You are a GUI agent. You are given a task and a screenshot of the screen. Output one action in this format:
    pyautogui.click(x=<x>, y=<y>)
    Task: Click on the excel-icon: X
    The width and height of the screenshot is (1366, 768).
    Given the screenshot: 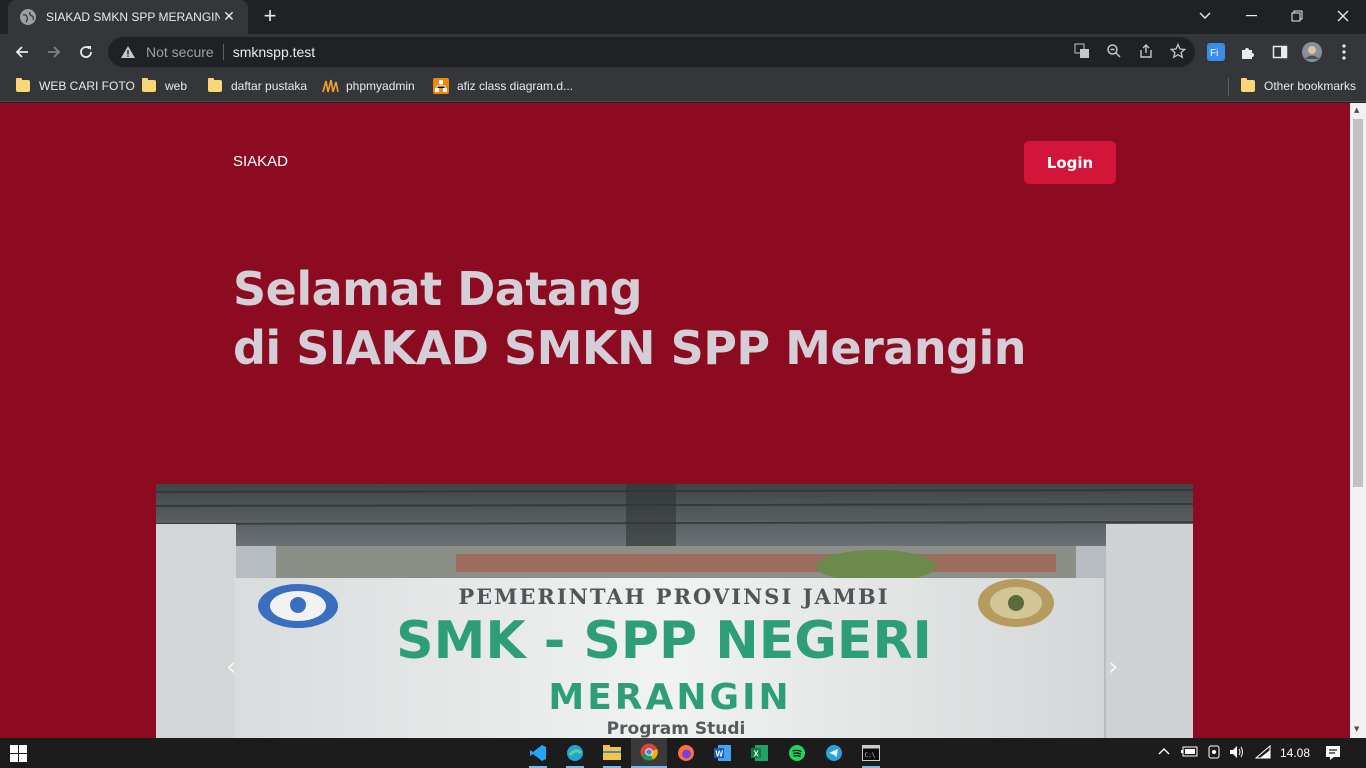 What is the action you would take?
    pyautogui.click(x=760, y=753)
    